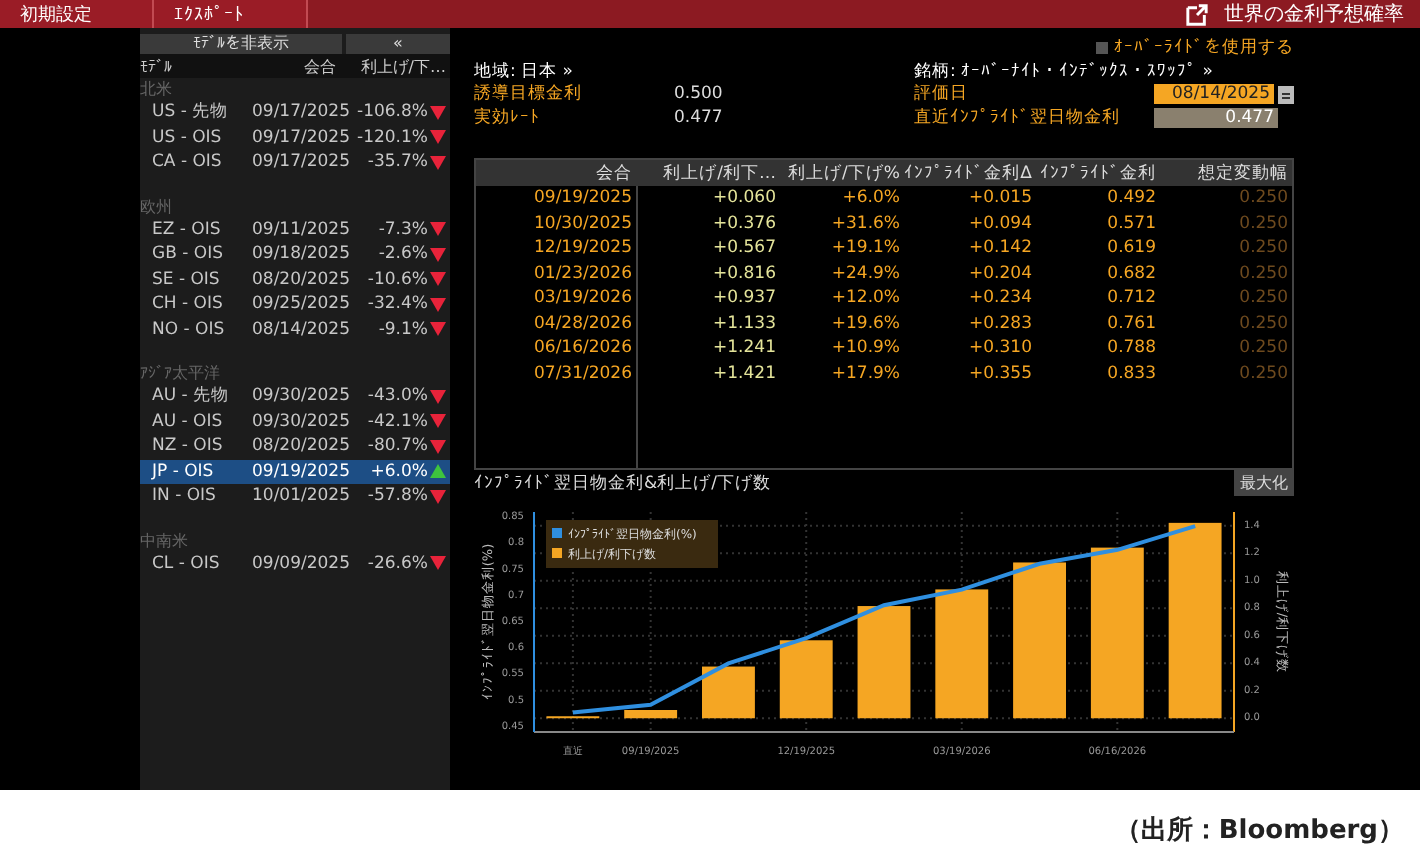  I want to click on meeting-date: 08/14/2025, so click(302, 329).